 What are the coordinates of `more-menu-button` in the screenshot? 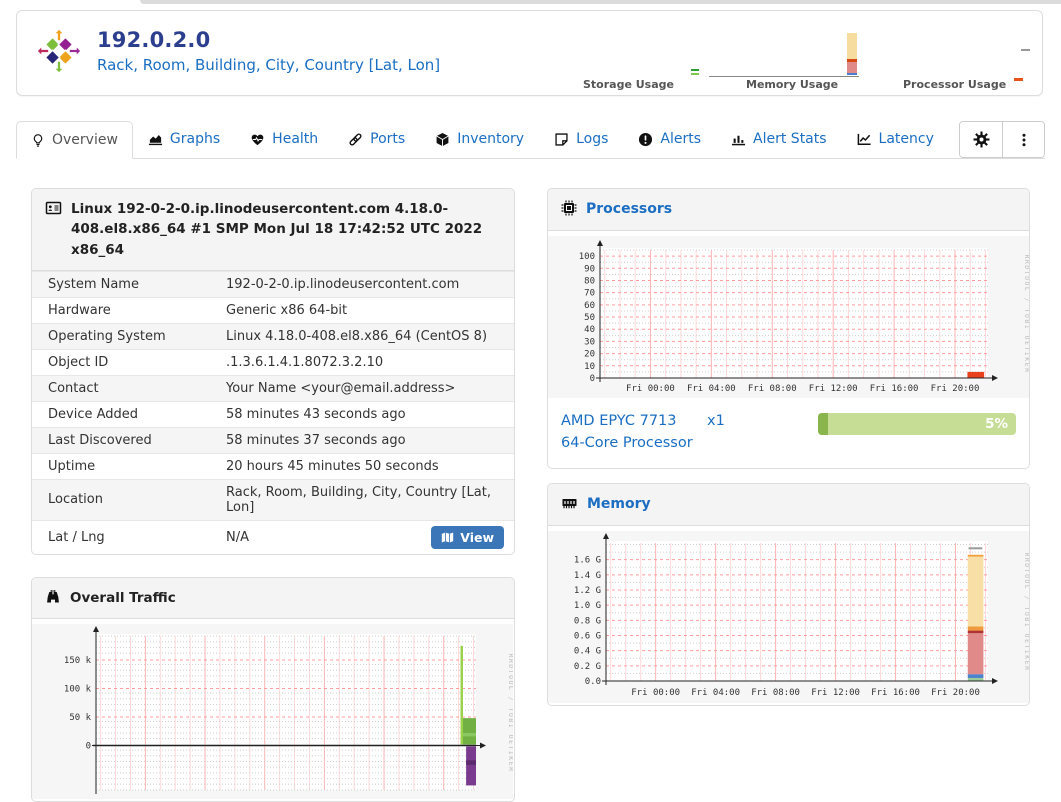 It's located at (1023, 139).